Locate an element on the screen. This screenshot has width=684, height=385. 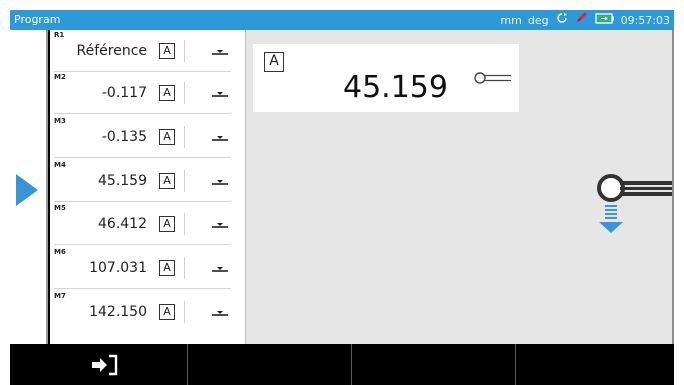
list-item: M6 107.031 A is located at coordinates (147, 268).